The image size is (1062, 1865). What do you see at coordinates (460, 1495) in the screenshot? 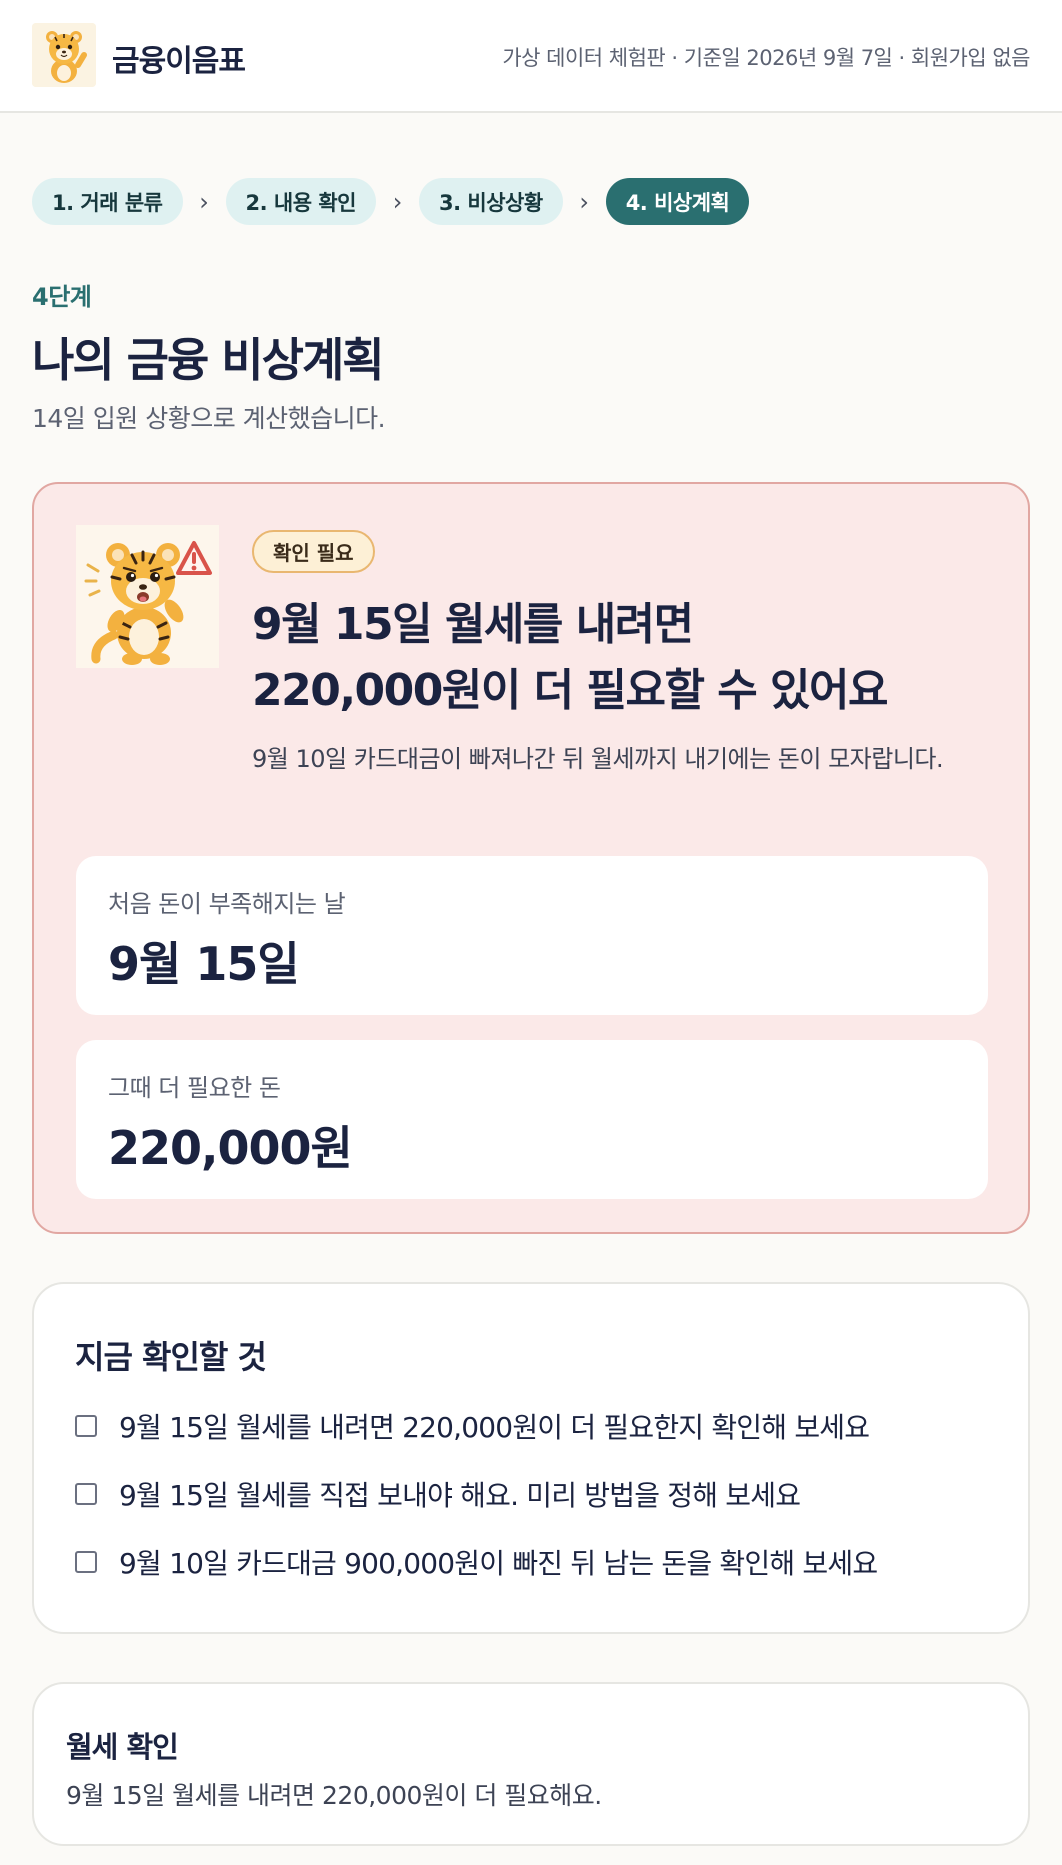
I see `checklist-item-text: 9월 15일 월세를 직접 보내야 해요. 미리 방법을 정해 보세요` at bounding box center [460, 1495].